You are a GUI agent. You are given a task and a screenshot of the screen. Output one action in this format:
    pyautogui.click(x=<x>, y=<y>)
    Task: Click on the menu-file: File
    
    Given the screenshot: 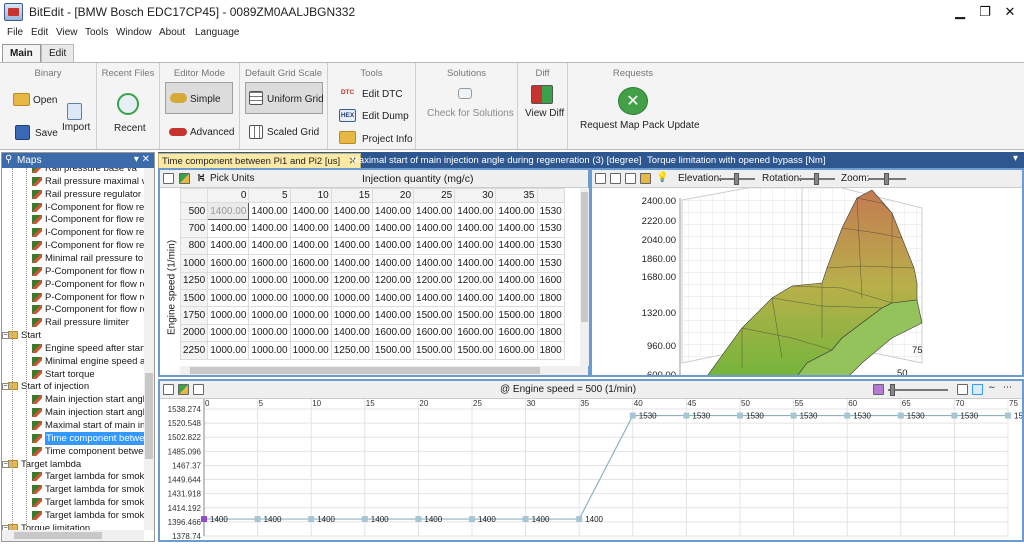 What is the action you would take?
    pyautogui.click(x=15, y=32)
    